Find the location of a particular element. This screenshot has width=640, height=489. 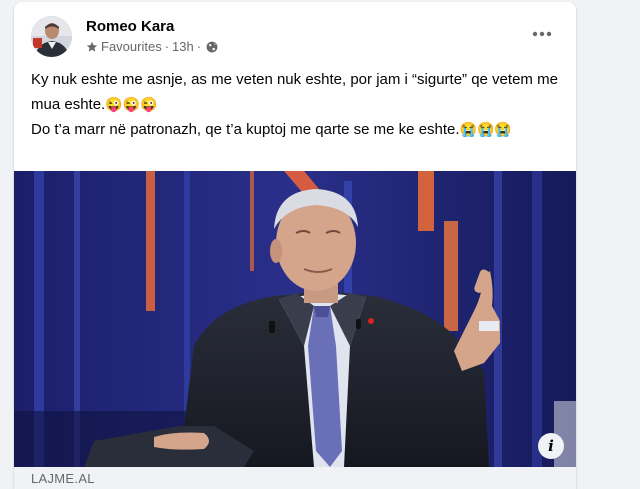

author-name: Romeo Kara is located at coordinates (130, 26).